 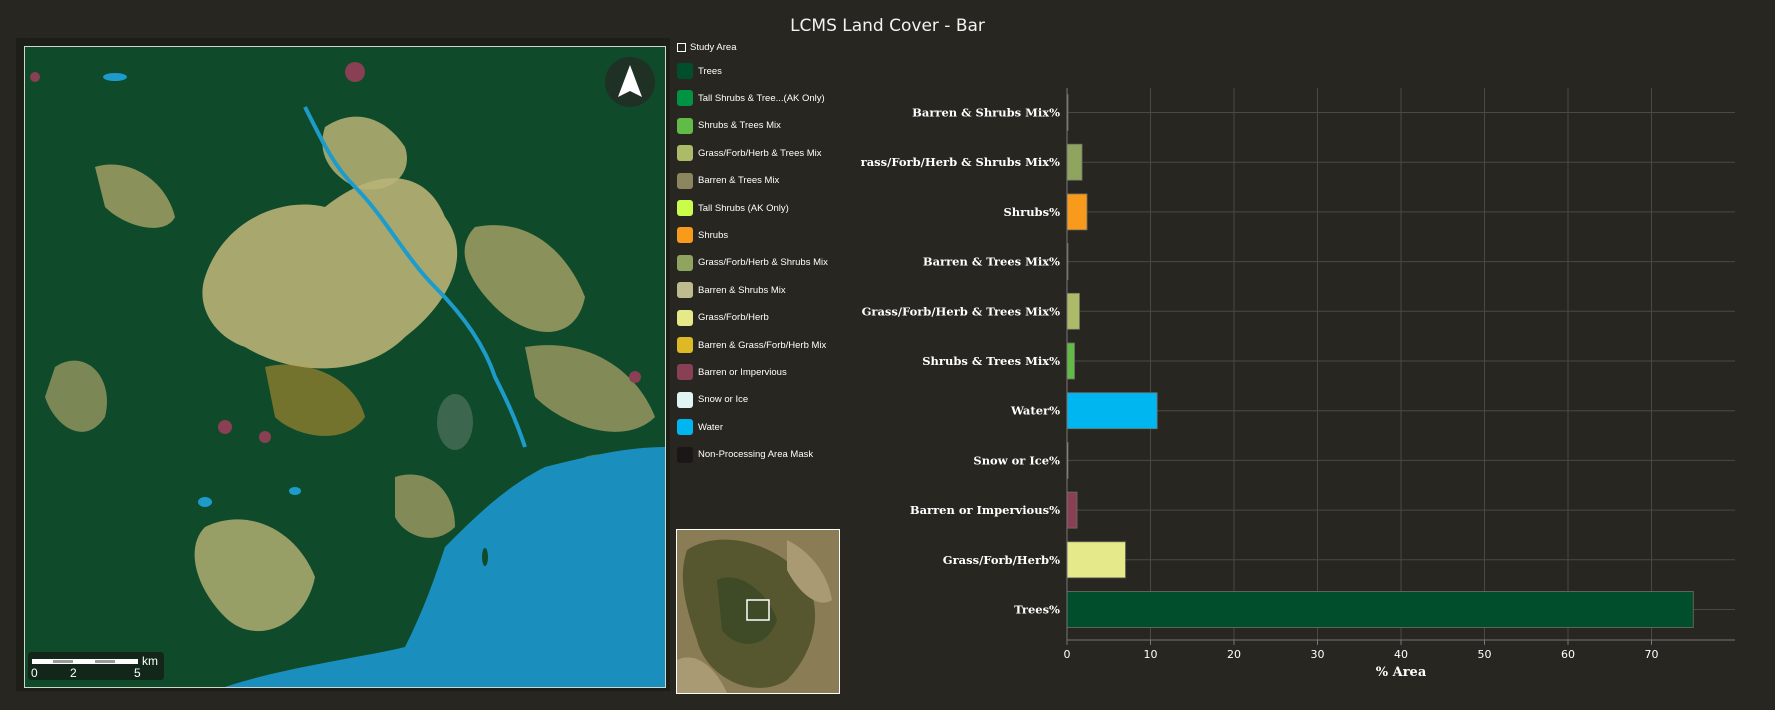 What do you see at coordinates (710, 71) in the screenshot?
I see `legend-label: Trees` at bounding box center [710, 71].